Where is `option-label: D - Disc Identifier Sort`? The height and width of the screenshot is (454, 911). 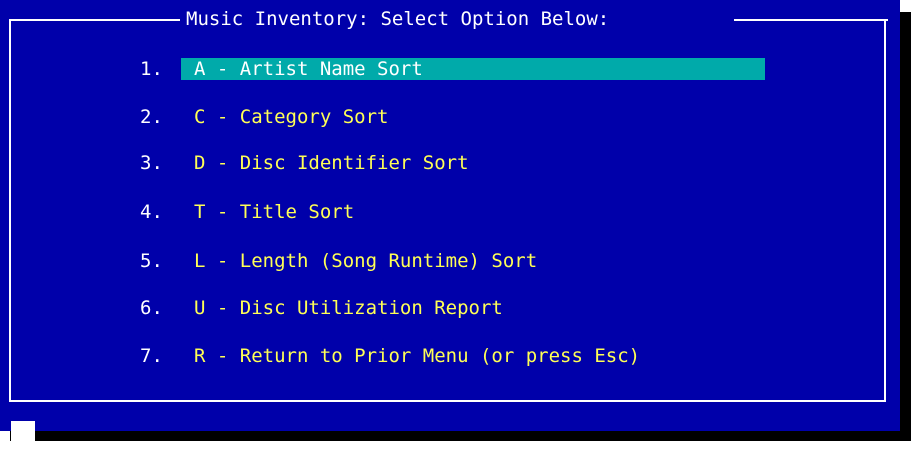 option-label: D - Disc Identifier Sort is located at coordinates (331, 163).